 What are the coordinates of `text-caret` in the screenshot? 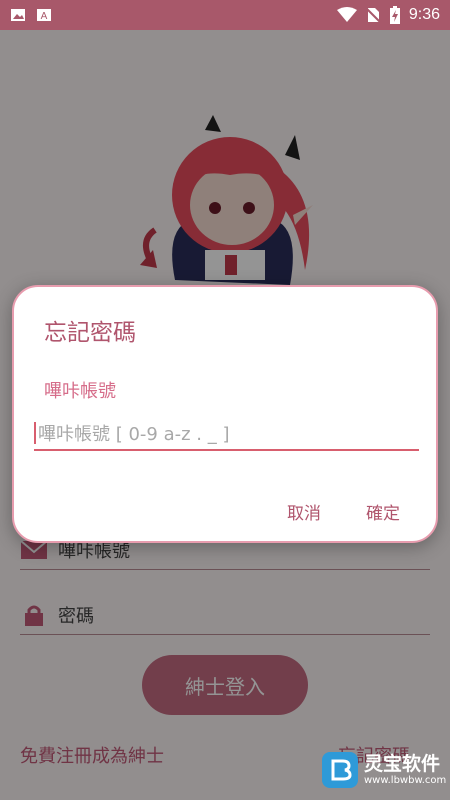 It's located at (35, 433).